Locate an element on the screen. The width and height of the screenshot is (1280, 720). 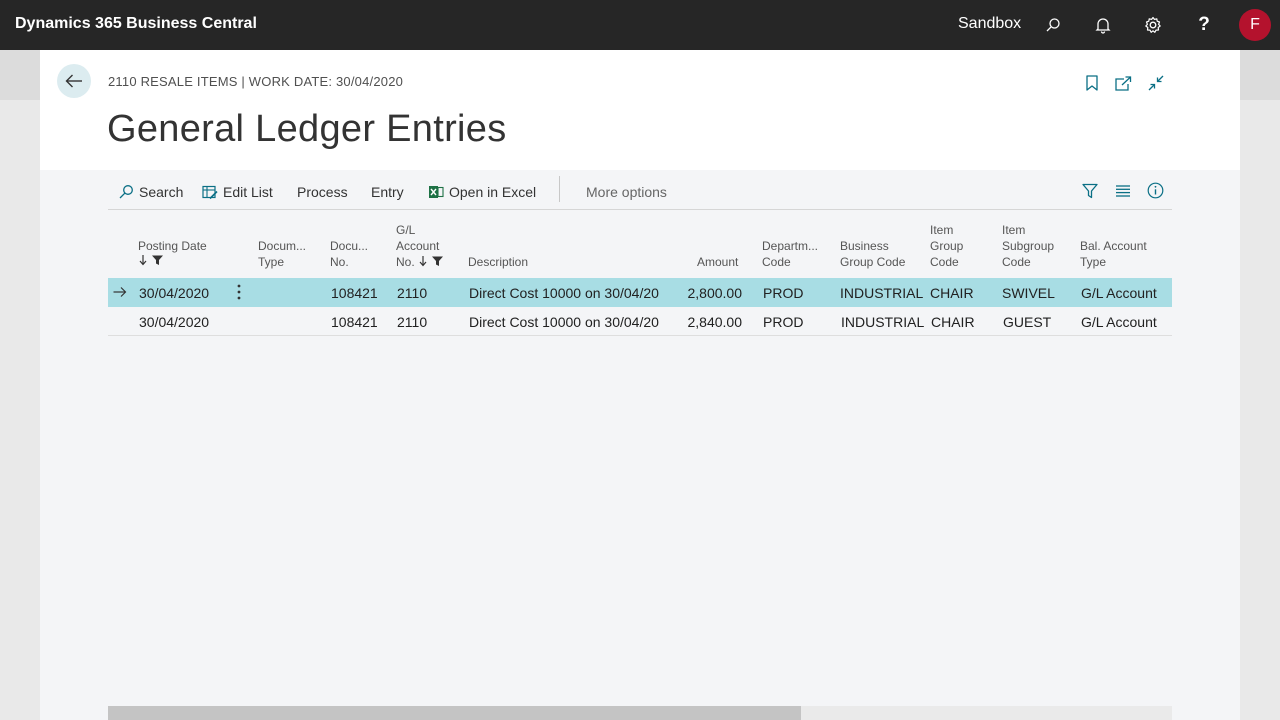
cell-amount: 2,840.00 is located at coordinates (715, 322).